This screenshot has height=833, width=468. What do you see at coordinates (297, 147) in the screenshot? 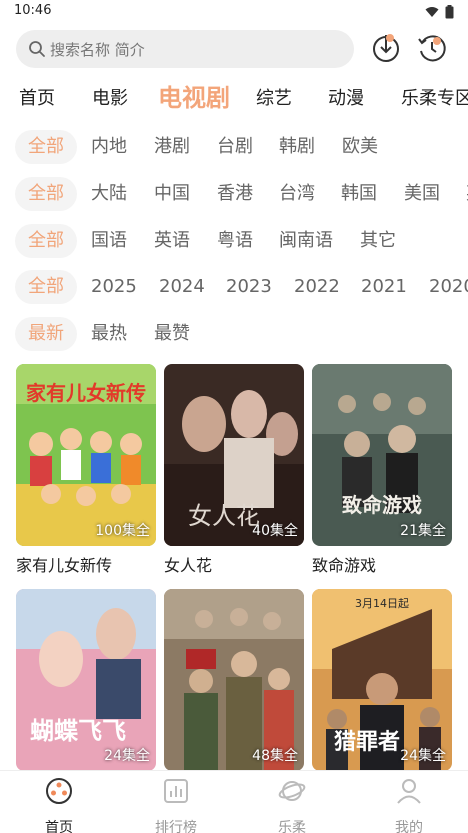
I see `filter-chip: 韩剧` at bounding box center [297, 147].